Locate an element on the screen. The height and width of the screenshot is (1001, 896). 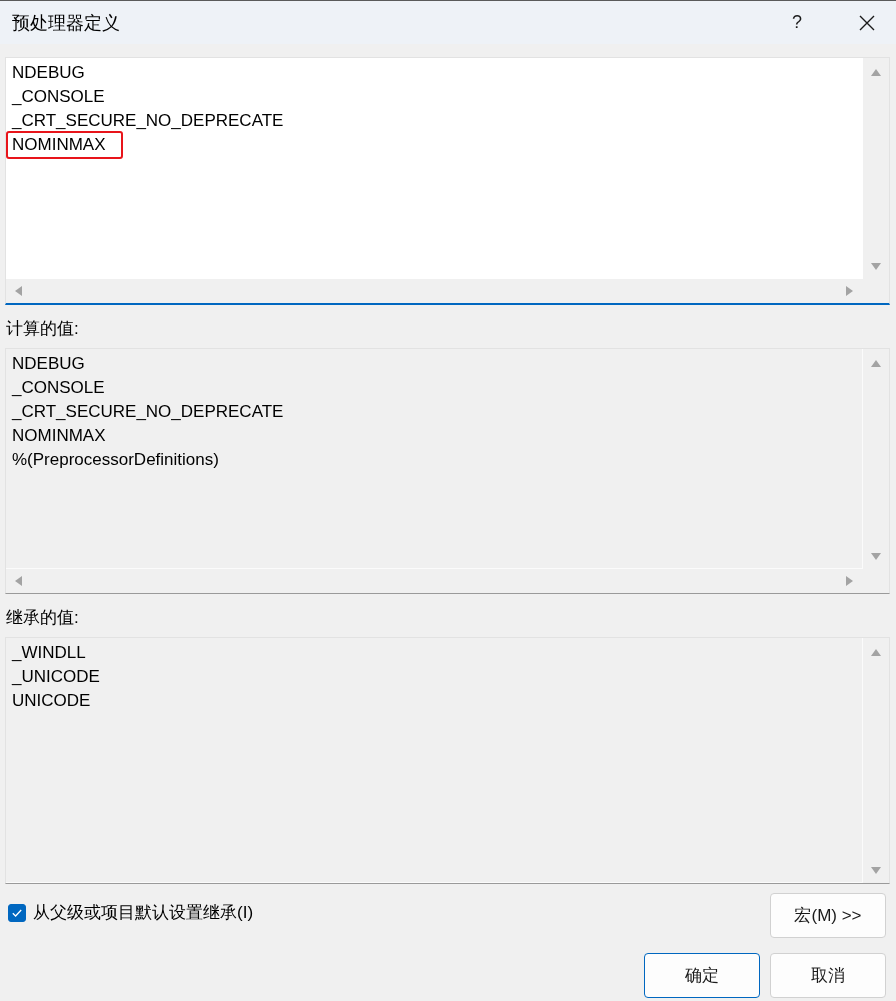
dialog-button: 取消 is located at coordinates (828, 975).